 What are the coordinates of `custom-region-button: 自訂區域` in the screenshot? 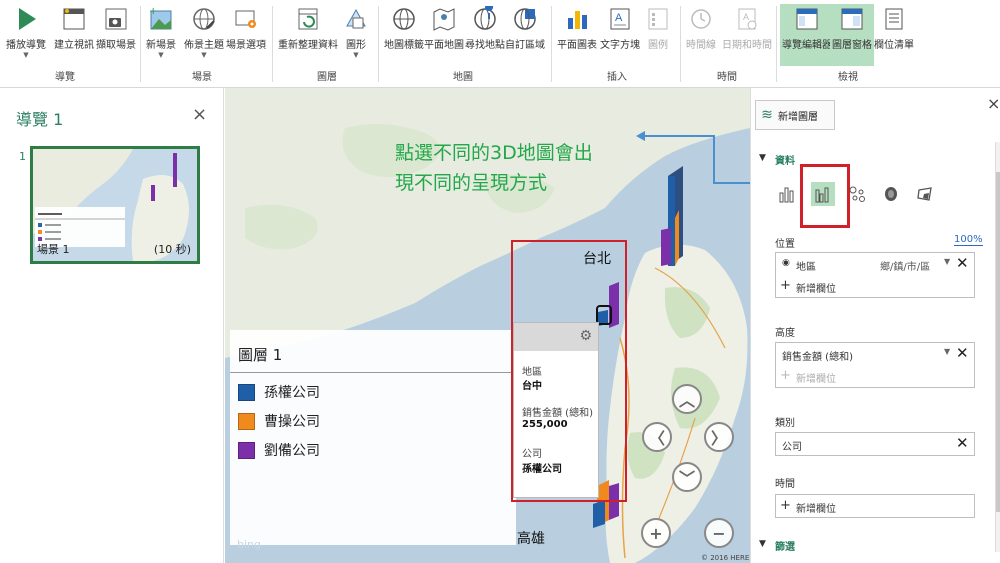 It's located at (525, 27).